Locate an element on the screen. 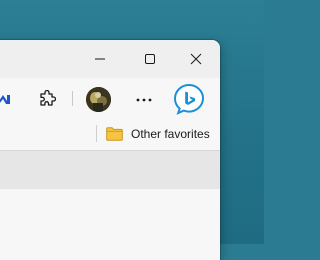  minimize-button is located at coordinates (100, 59).